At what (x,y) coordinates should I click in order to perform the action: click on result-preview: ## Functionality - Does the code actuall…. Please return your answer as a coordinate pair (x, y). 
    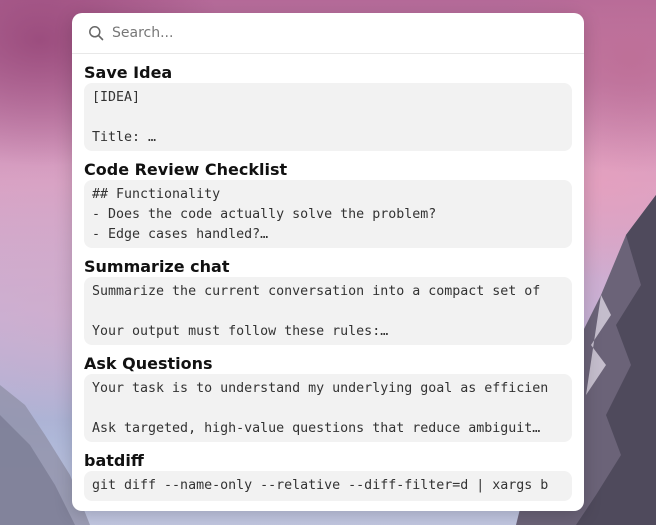
    Looking at the image, I should click on (328, 214).